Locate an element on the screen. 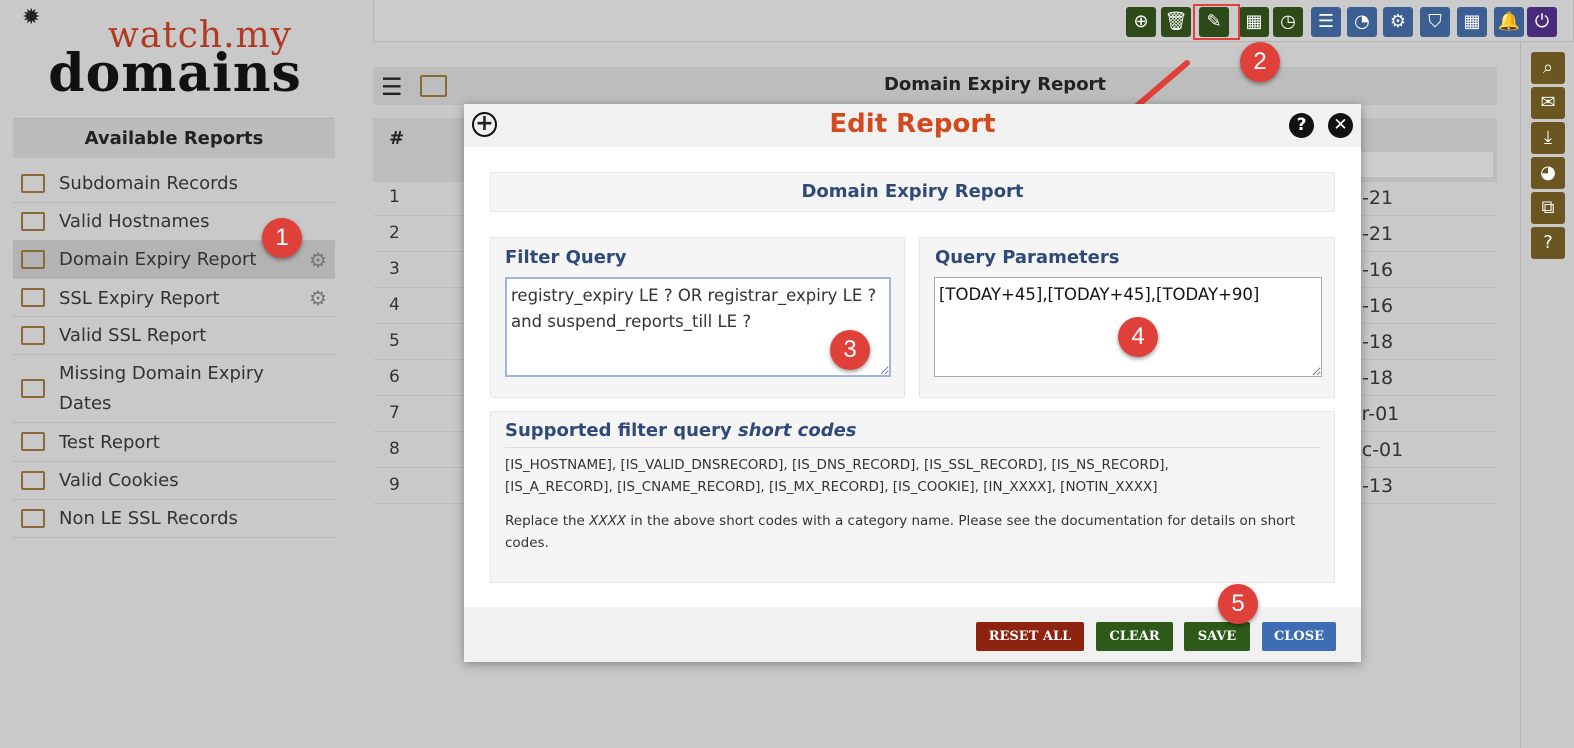 Image resolution: width=1574 pixels, height=748 pixels. report-item-label: Valid Cookies is located at coordinates (119, 480).